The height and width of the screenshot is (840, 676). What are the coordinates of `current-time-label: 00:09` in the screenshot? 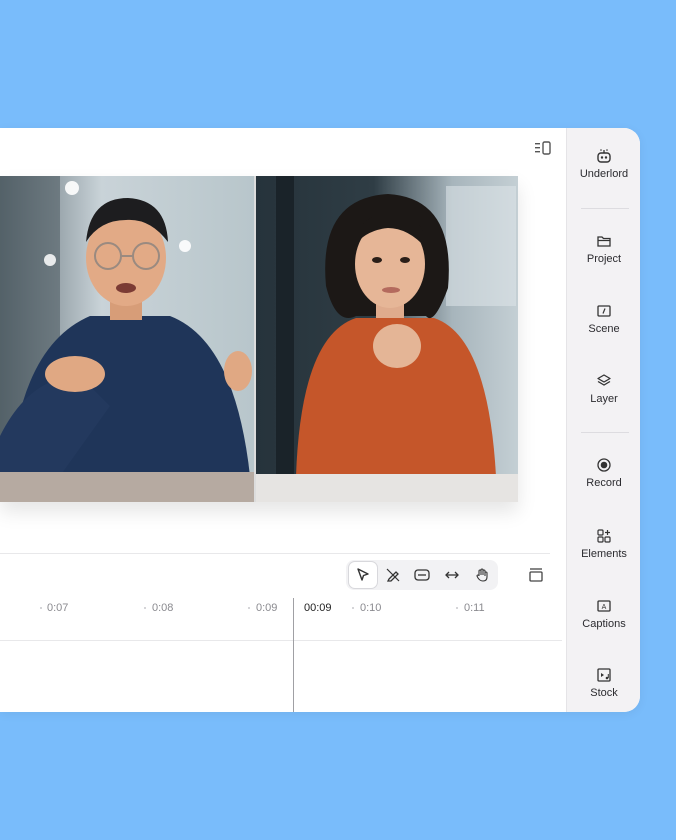 It's located at (318, 608).